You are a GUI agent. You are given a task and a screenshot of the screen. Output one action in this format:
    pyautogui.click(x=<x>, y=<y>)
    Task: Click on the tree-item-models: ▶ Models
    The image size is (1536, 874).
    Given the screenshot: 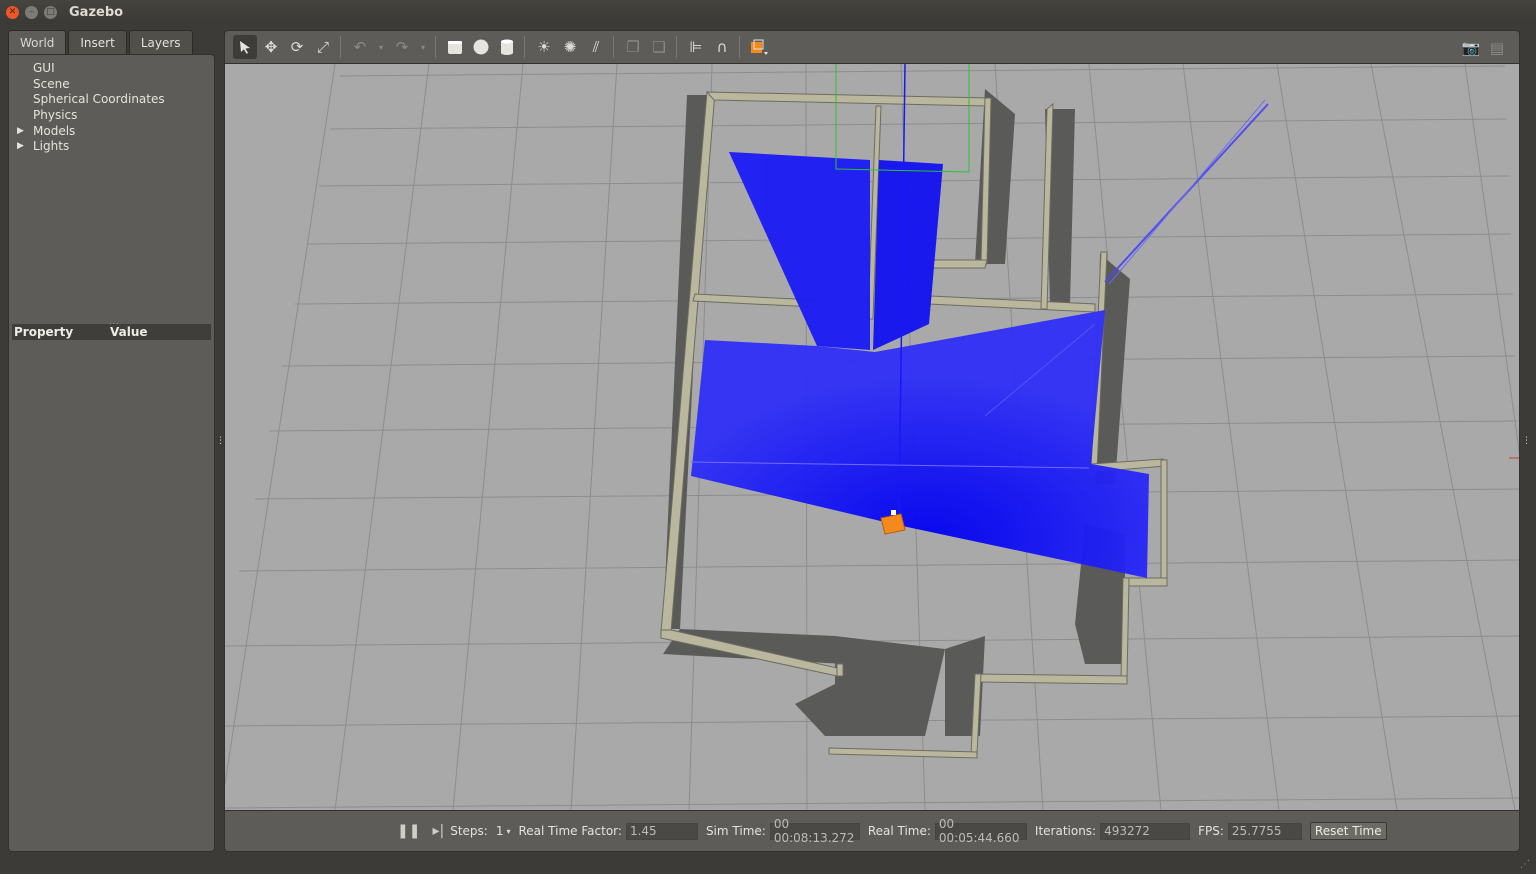 What is the action you would take?
    pyautogui.click(x=91, y=132)
    